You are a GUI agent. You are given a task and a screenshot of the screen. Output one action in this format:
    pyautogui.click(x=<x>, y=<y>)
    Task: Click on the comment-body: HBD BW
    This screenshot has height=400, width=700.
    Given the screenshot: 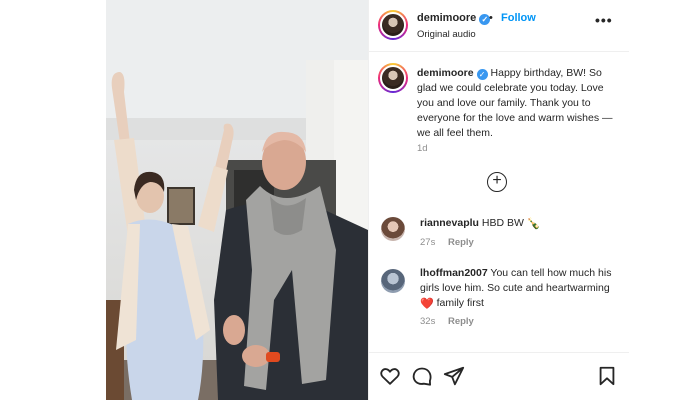 What is the action you would take?
    pyautogui.click(x=502, y=223)
    